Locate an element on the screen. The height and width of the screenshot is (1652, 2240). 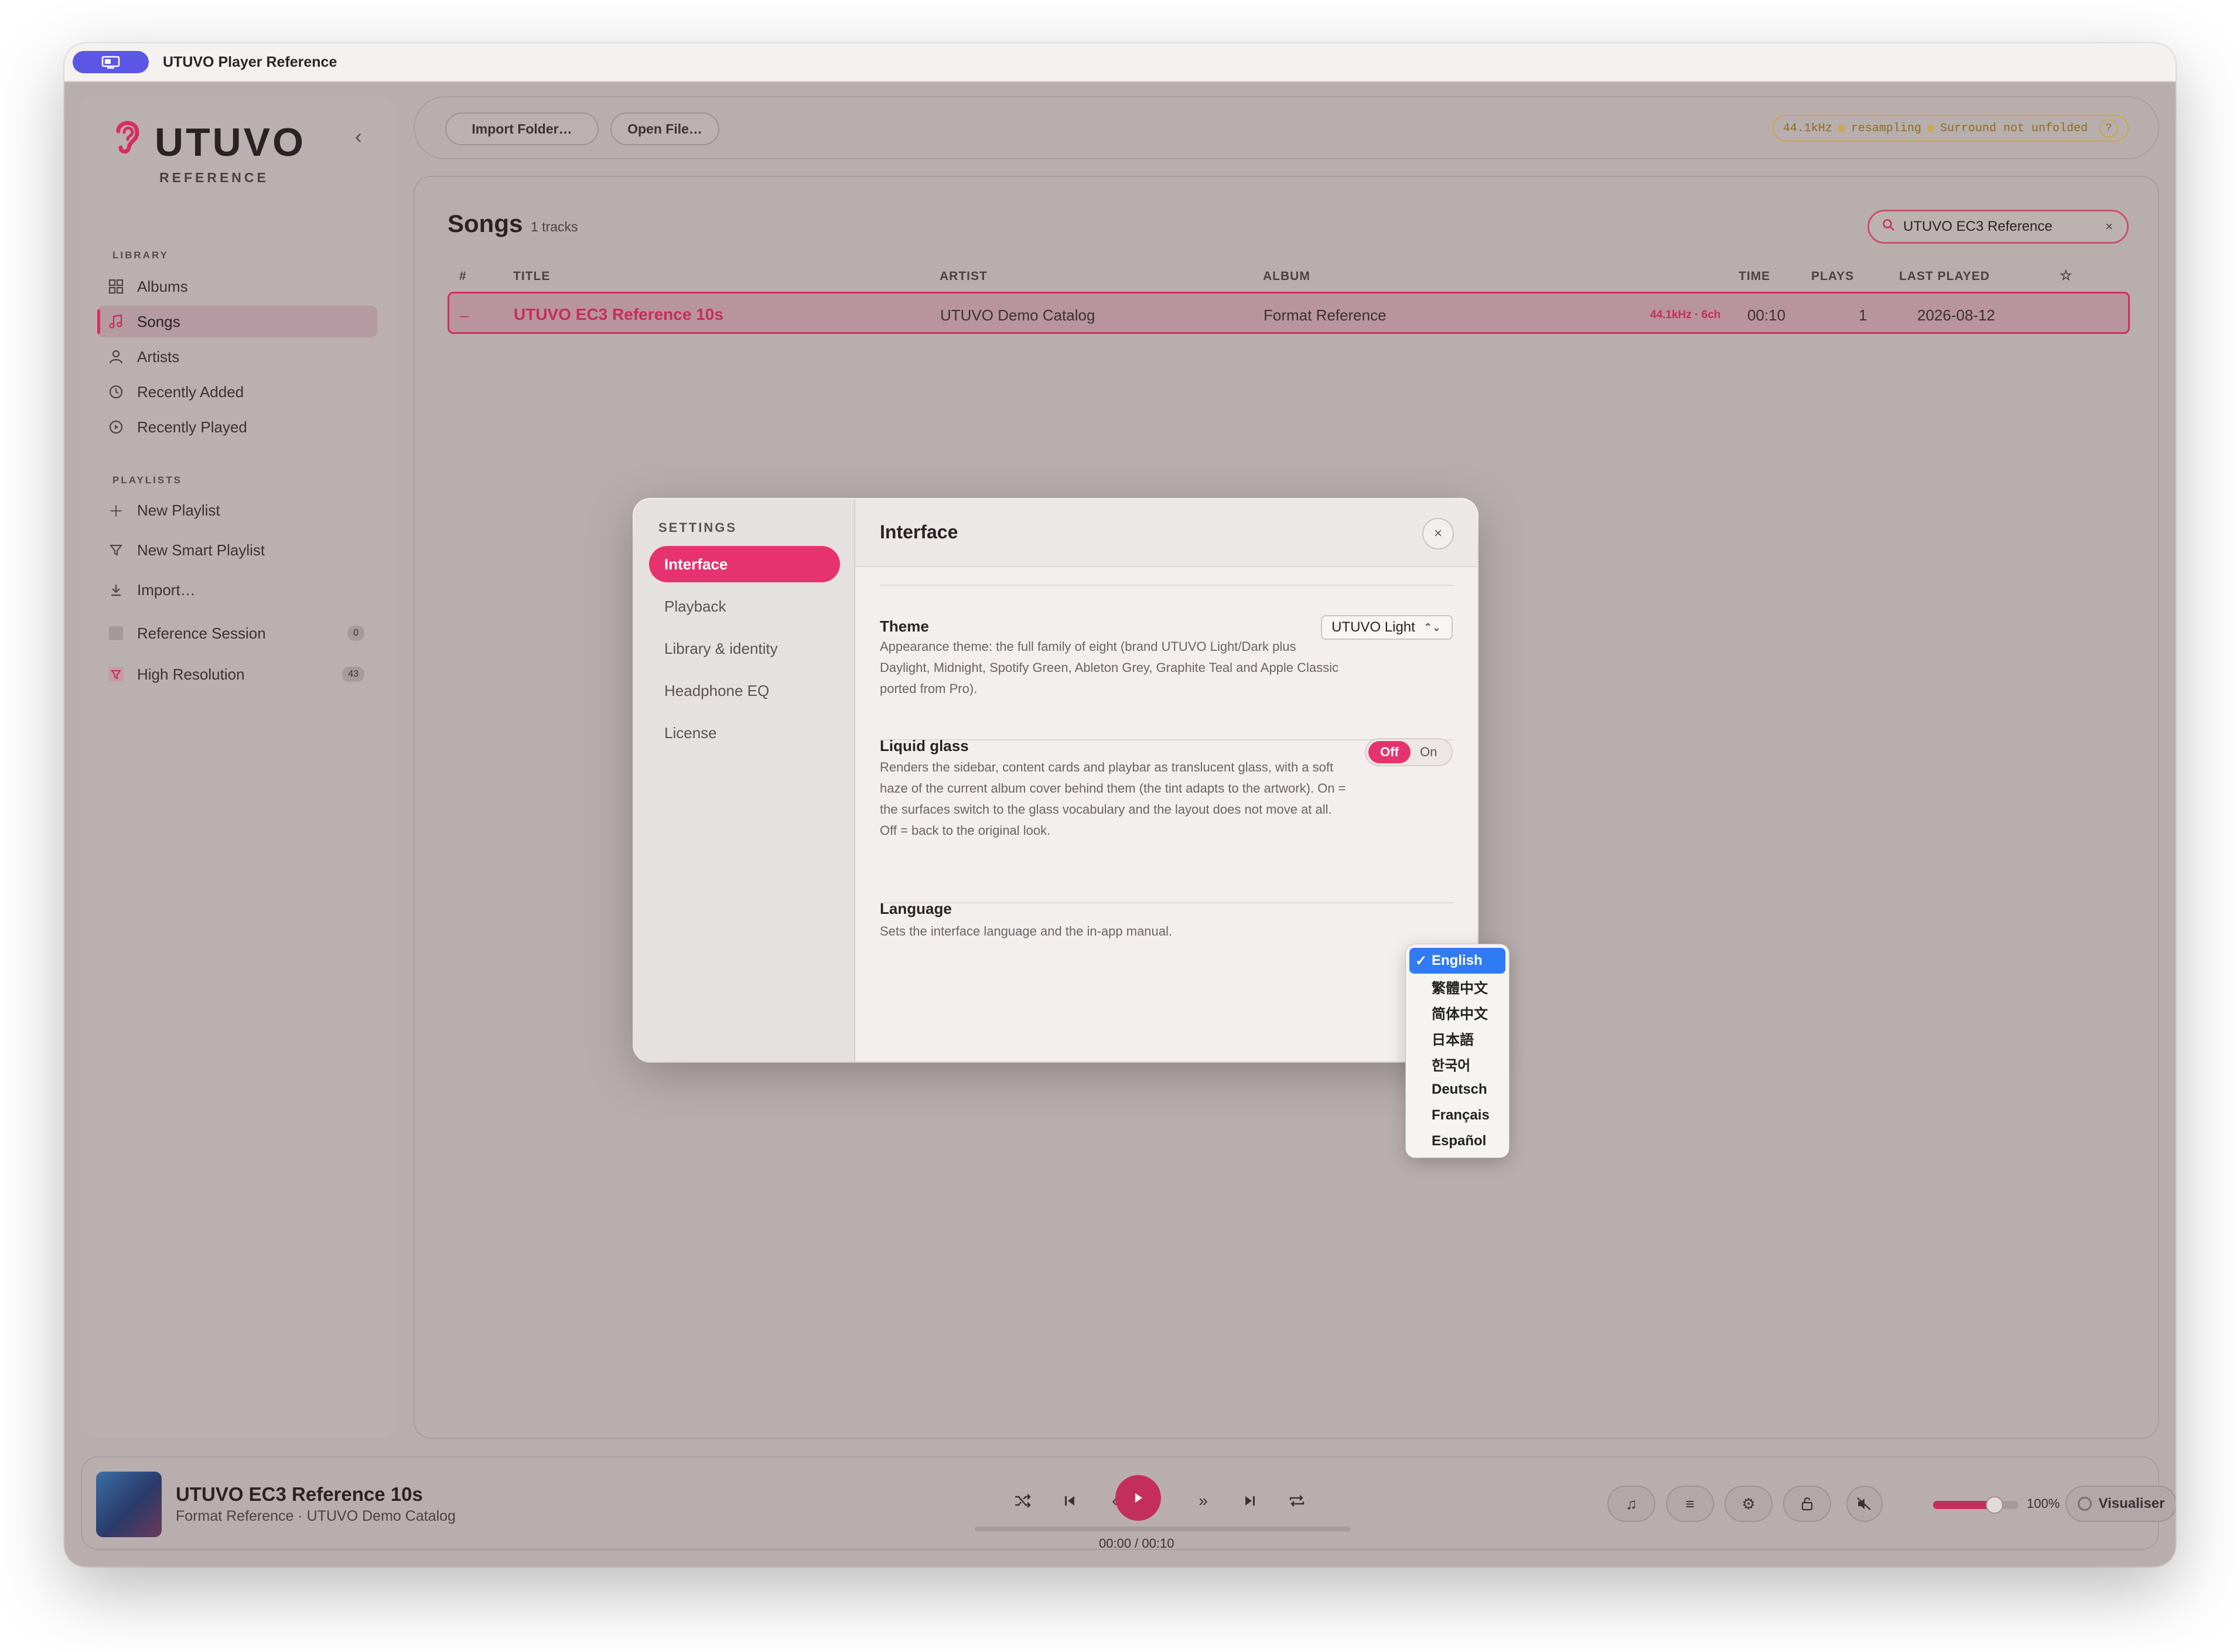
option-label: 한국어 is located at coordinates (1451, 1065).